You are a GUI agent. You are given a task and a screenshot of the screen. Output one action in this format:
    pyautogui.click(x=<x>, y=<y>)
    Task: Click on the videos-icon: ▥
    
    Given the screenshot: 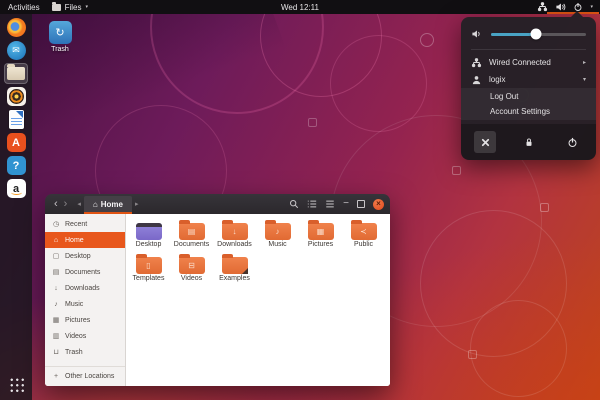 What is the action you would take?
    pyautogui.click(x=56, y=336)
    